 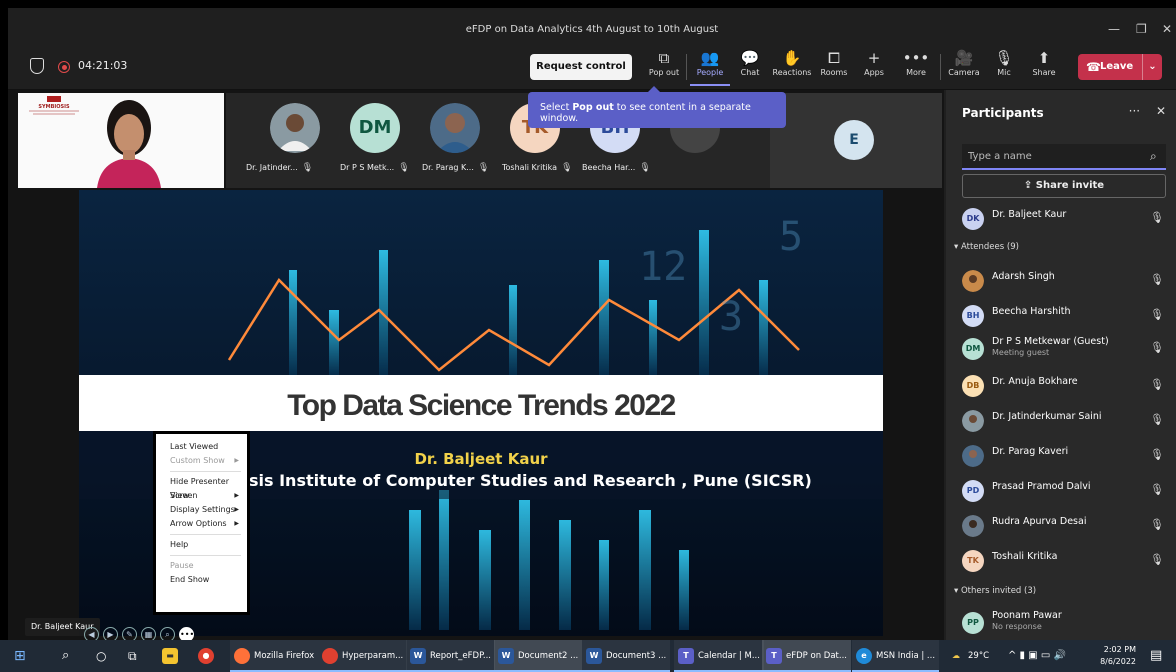 I want to click on participant-tile-e: E, so click(x=856, y=140).